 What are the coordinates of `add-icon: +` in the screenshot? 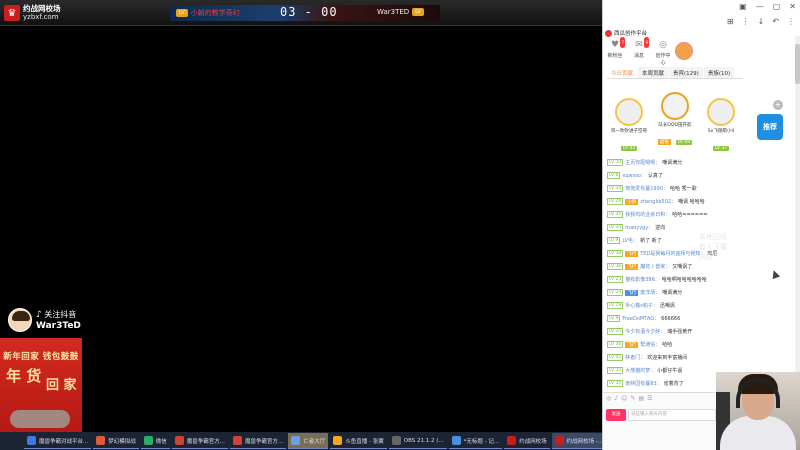 It's located at (778, 105).